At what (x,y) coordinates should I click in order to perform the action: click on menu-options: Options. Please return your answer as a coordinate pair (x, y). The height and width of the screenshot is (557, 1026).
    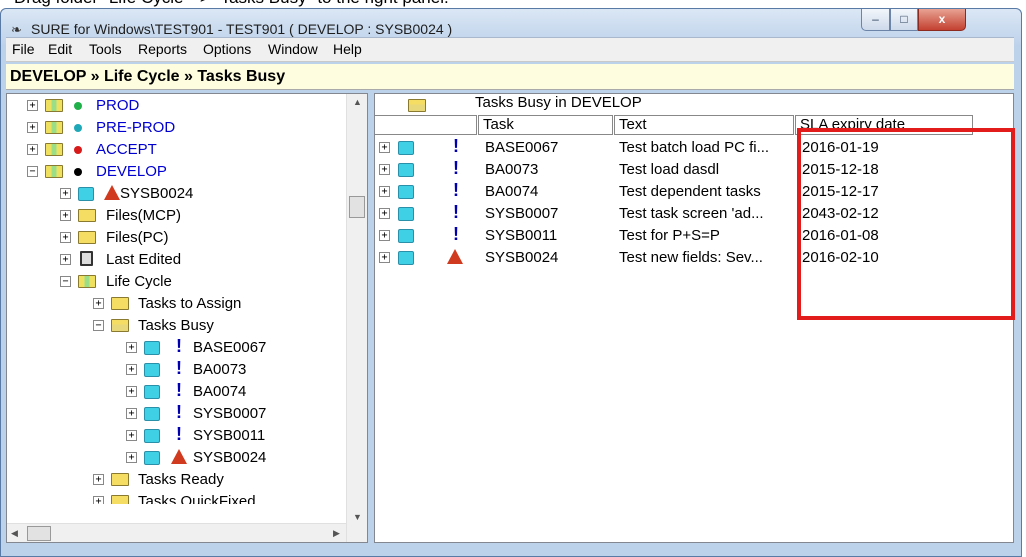
    Looking at the image, I should click on (227, 49).